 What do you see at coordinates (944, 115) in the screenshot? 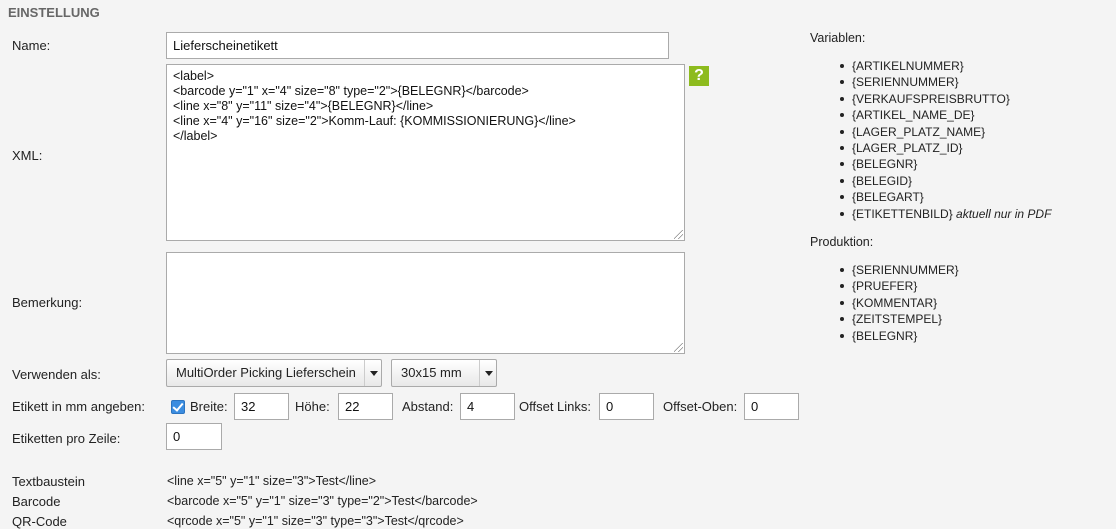
I see `variable-item: {ARTIKEL_NAME_DE}` at bounding box center [944, 115].